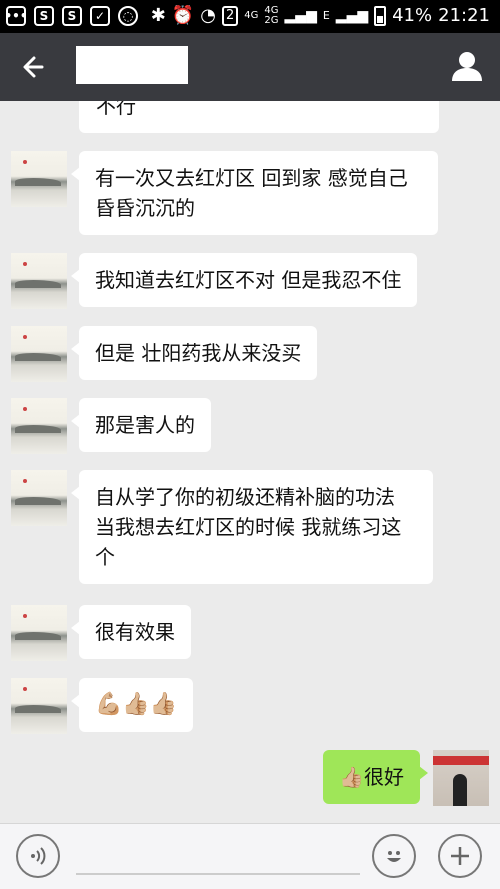  I want to click on wifi-icon: ◔, so click(208, 15).